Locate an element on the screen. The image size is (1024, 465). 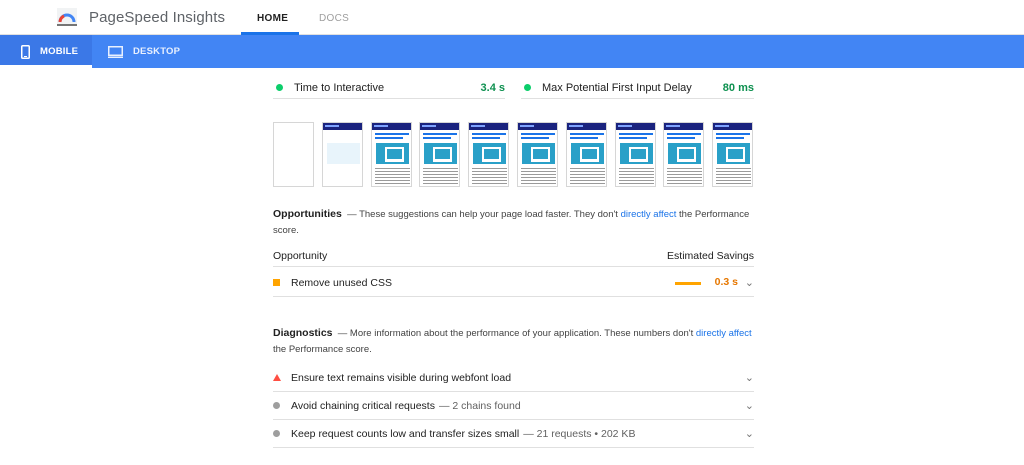
tab-desktop: DESKTOP is located at coordinates (144, 51).